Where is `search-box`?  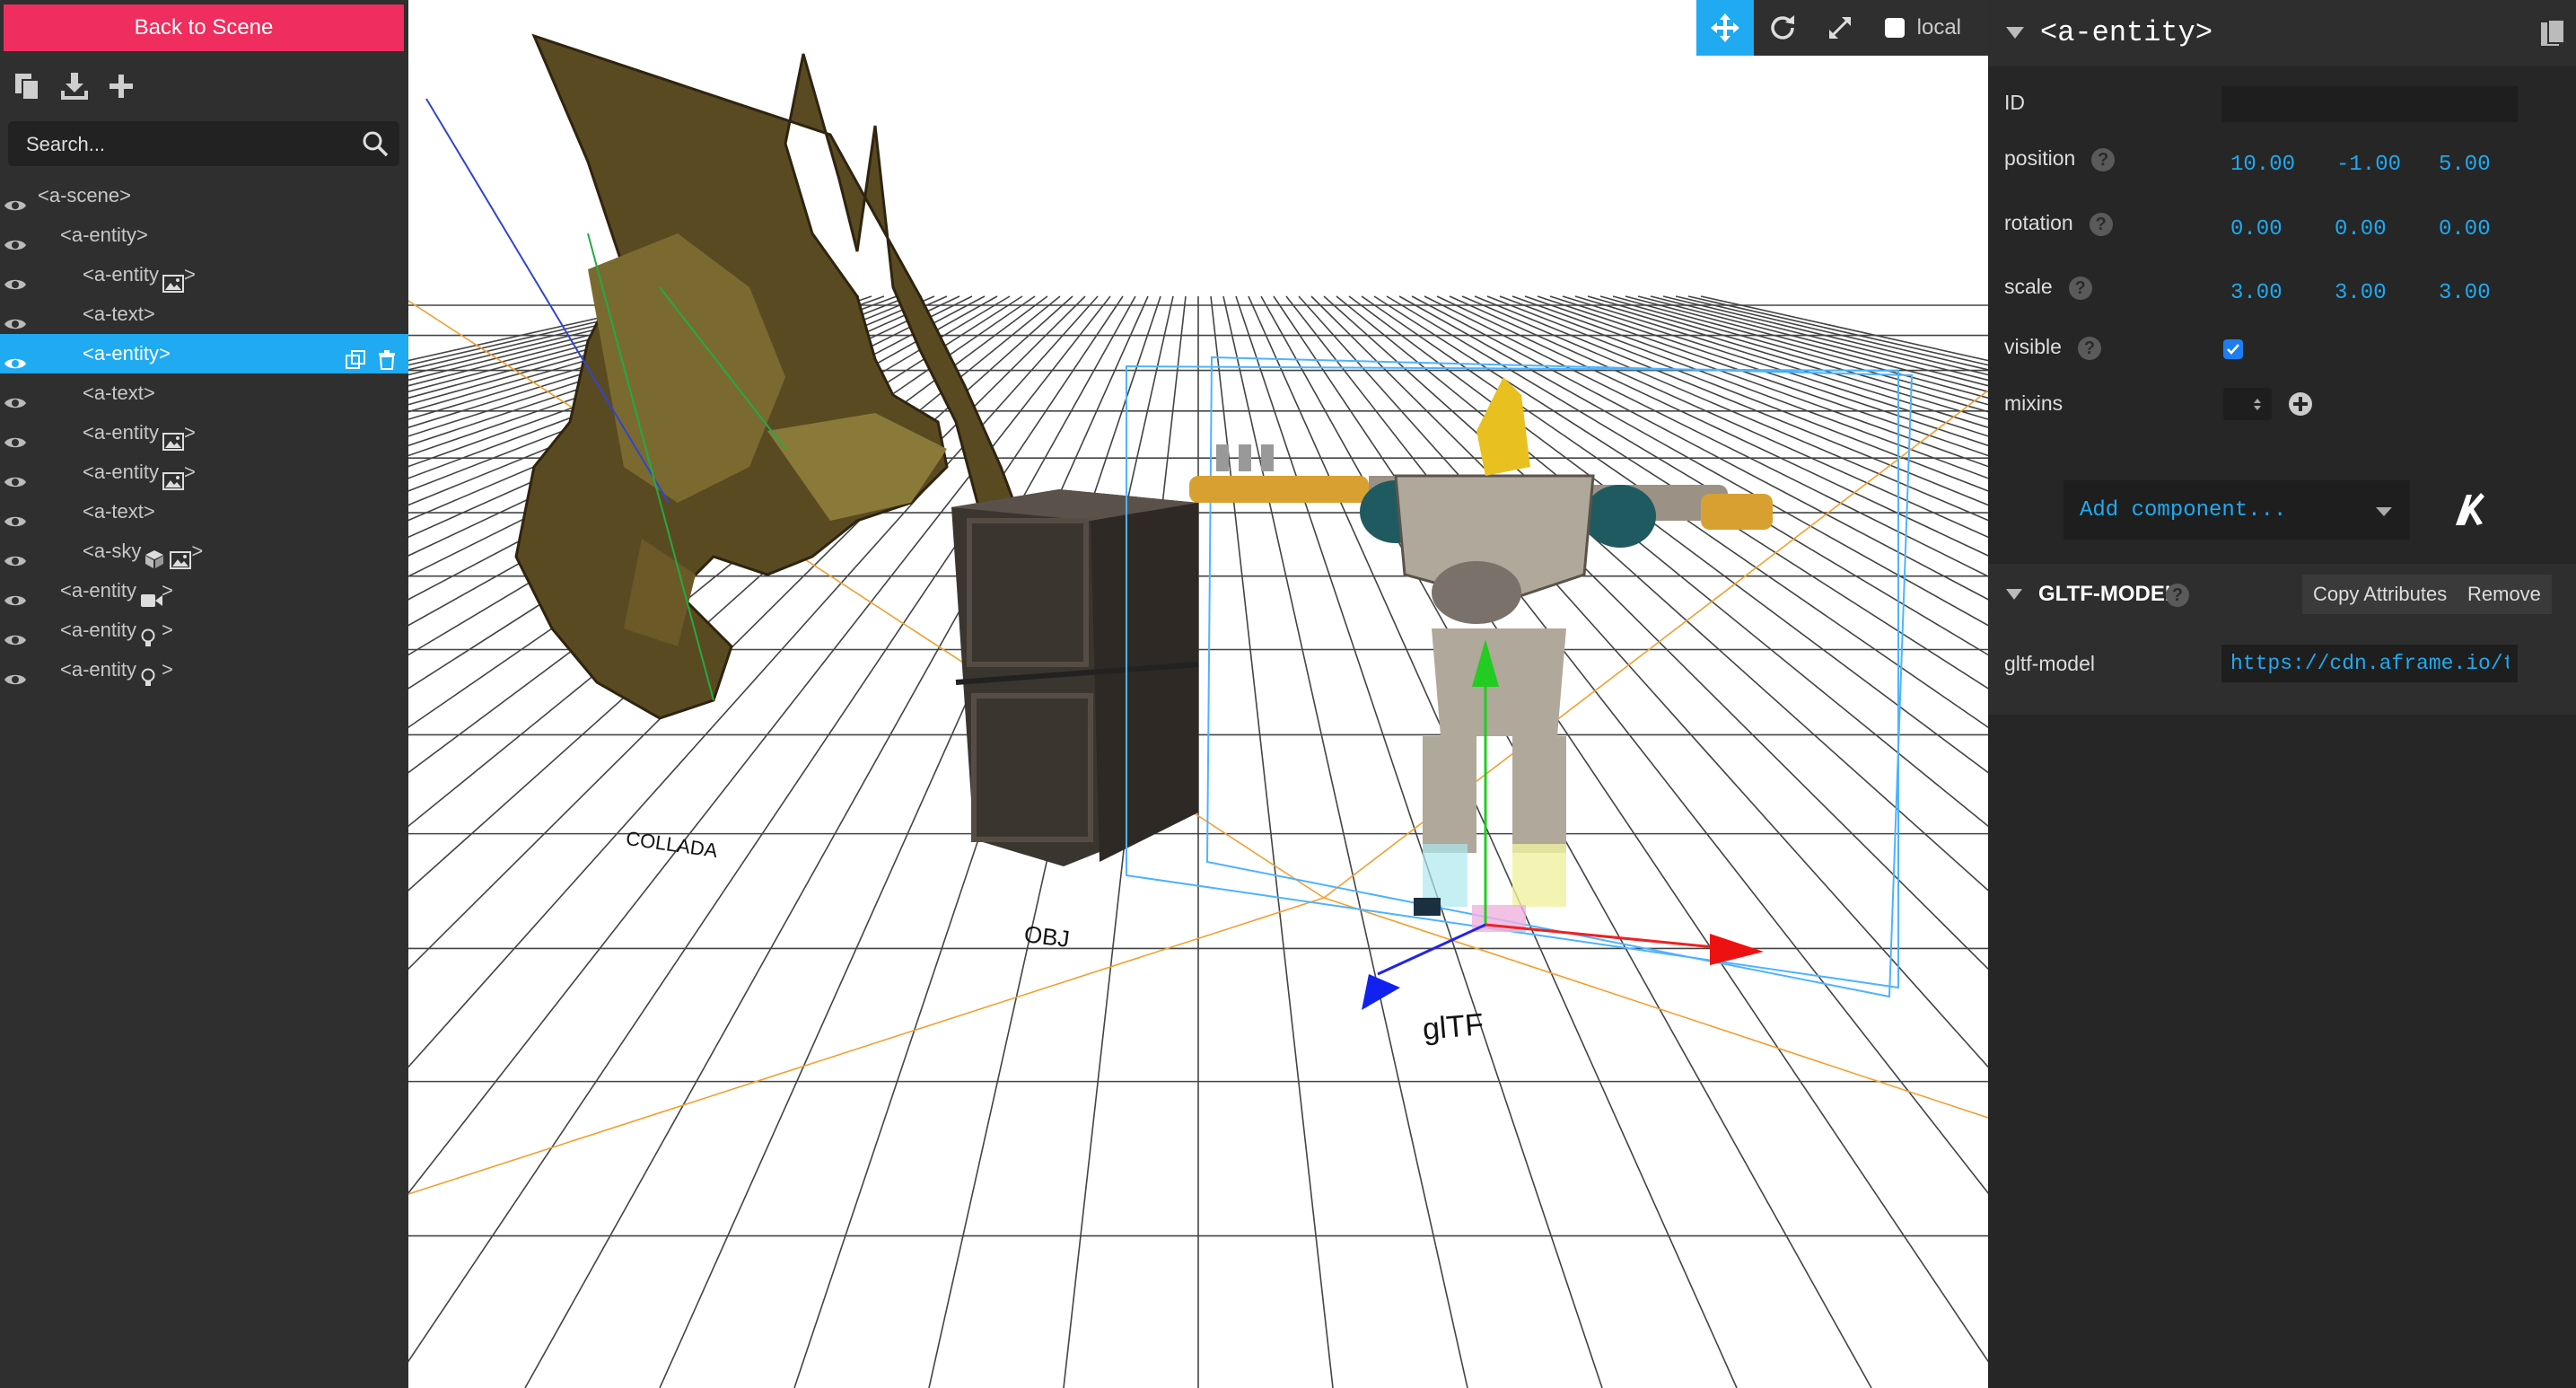
search-box is located at coordinates (203, 144).